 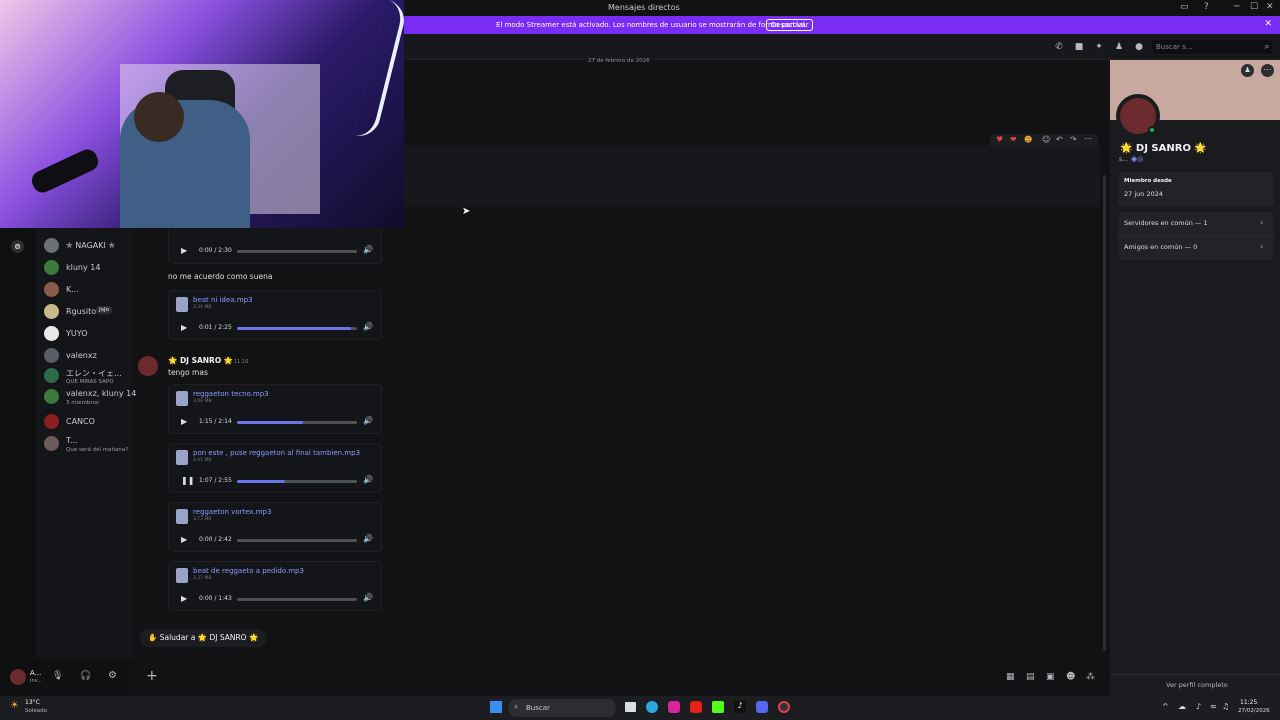 What do you see at coordinates (18, 677) in the screenshot?
I see `user-avatar` at bounding box center [18, 677].